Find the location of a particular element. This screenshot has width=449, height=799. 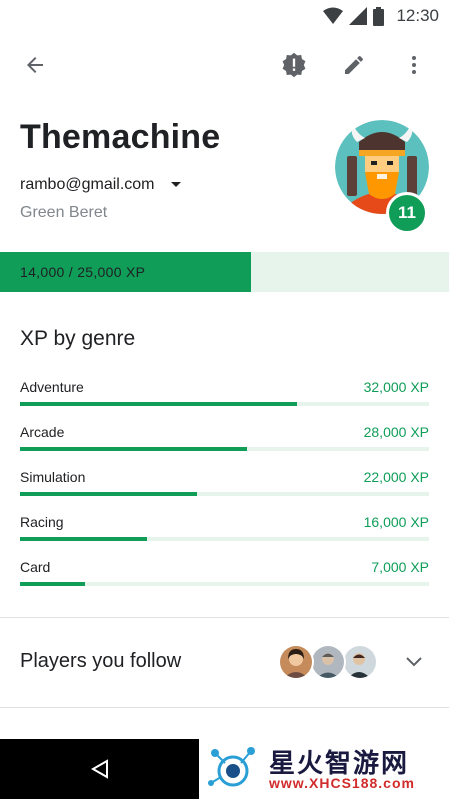

expand-button is located at coordinates (414, 662).